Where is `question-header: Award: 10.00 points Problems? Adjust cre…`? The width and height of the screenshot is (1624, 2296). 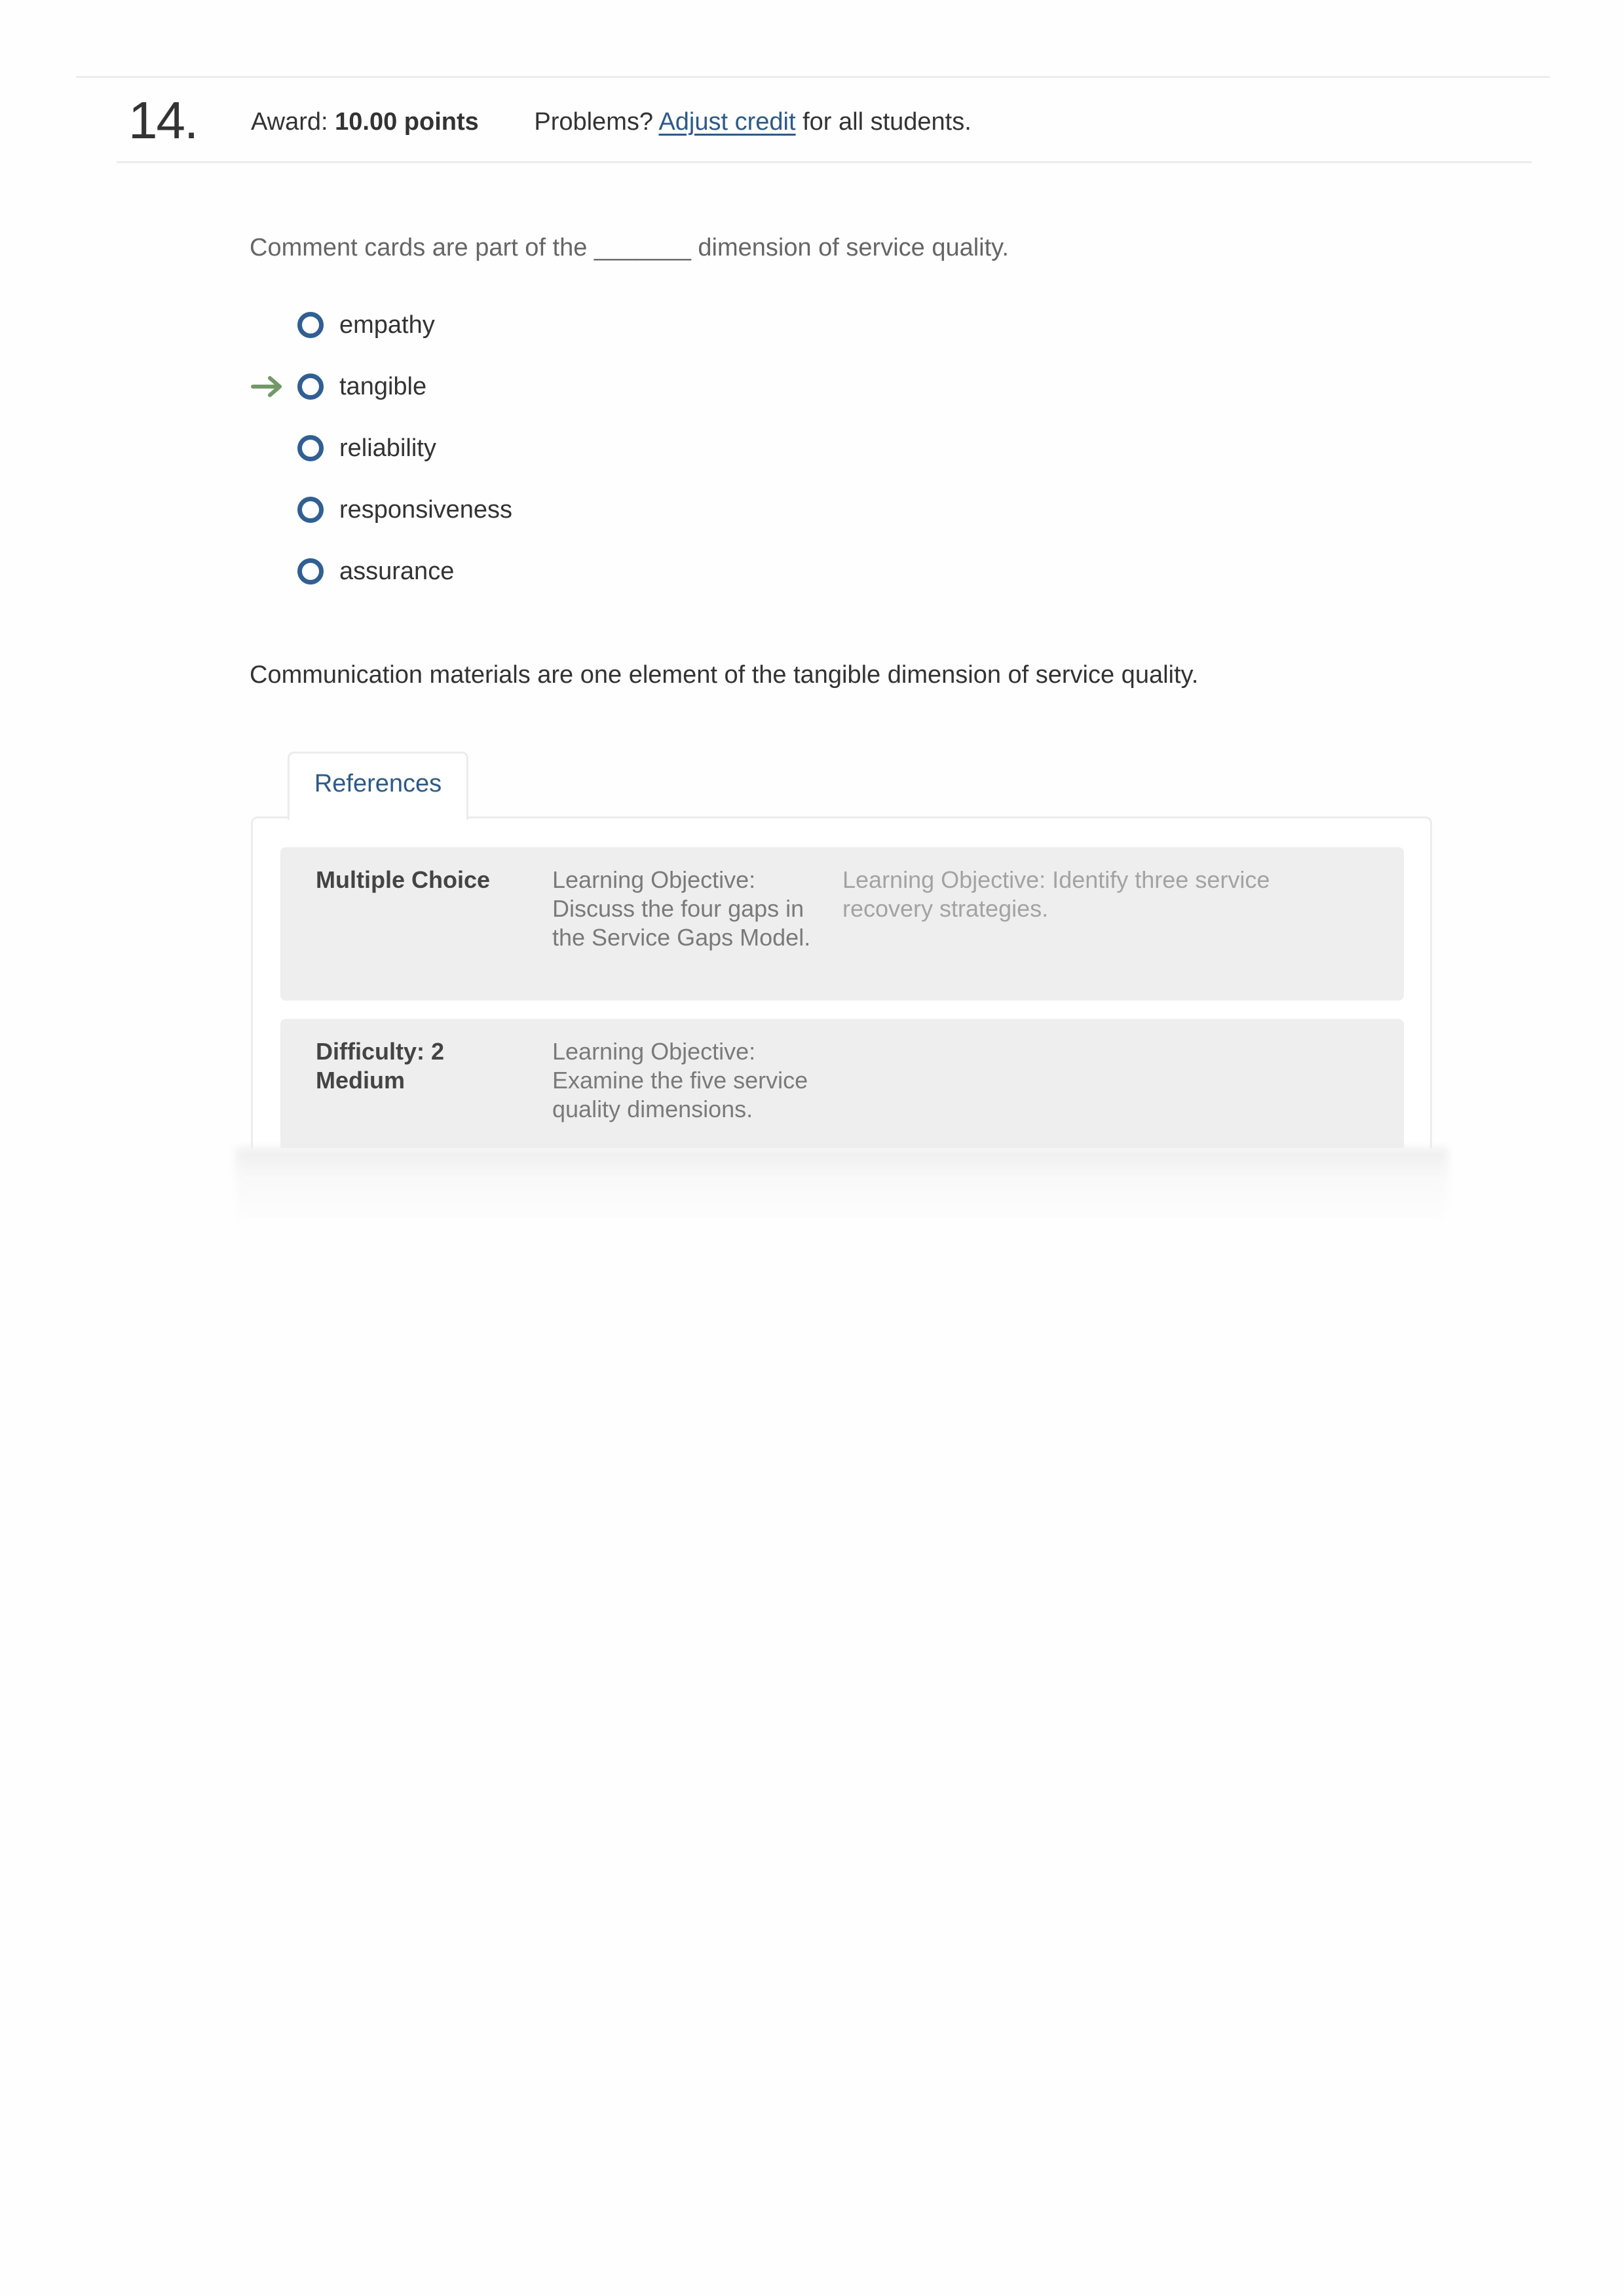
question-header: Award: 10.00 points Problems? Adjust cre… is located at coordinates (611, 122).